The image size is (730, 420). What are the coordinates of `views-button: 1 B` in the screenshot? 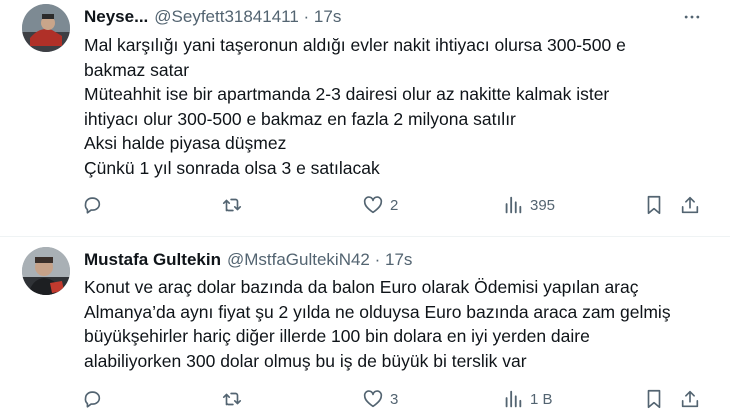 It's located at (527, 399).